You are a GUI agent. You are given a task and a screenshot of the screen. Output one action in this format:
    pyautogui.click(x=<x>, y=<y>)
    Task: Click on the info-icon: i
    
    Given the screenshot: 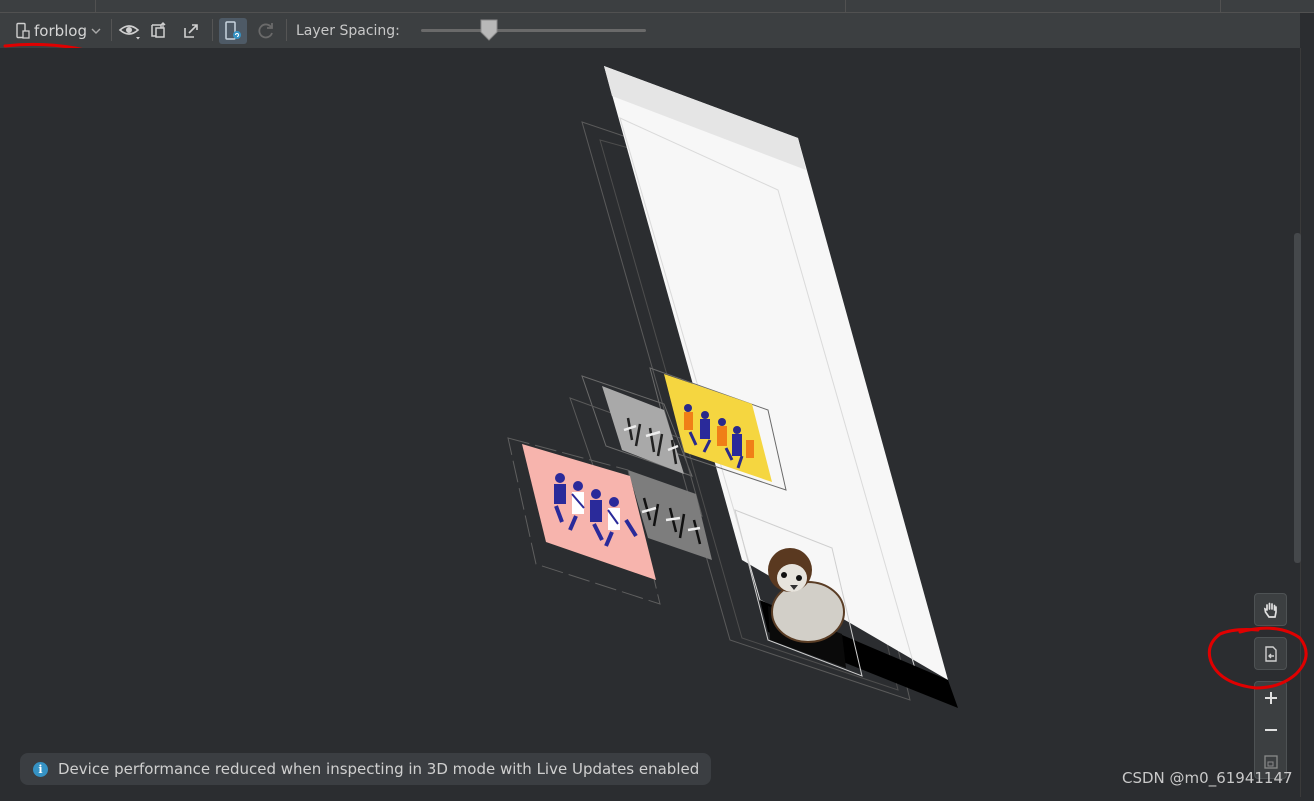 What is the action you would take?
    pyautogui.click(x=40, y=769)
    